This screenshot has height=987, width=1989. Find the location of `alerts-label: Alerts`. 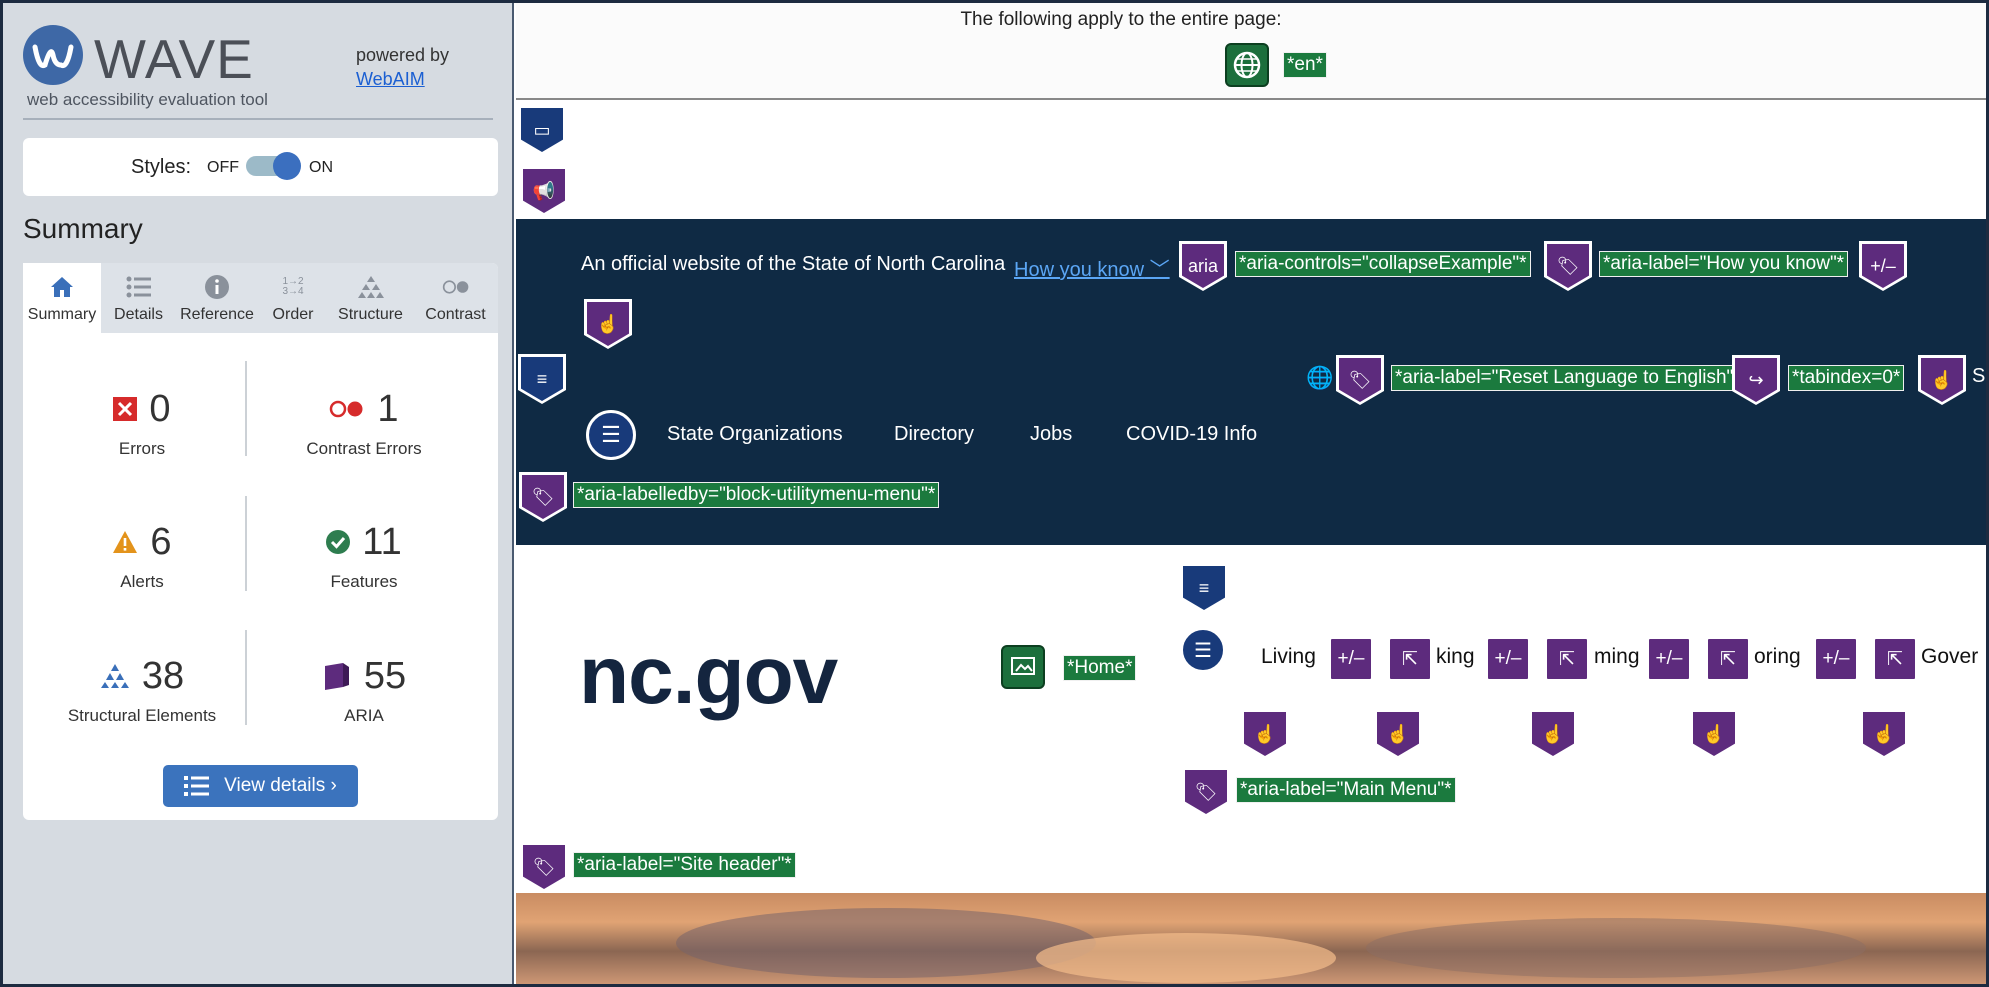

alerts-label: Alerts is located at coordinates (142, 581).